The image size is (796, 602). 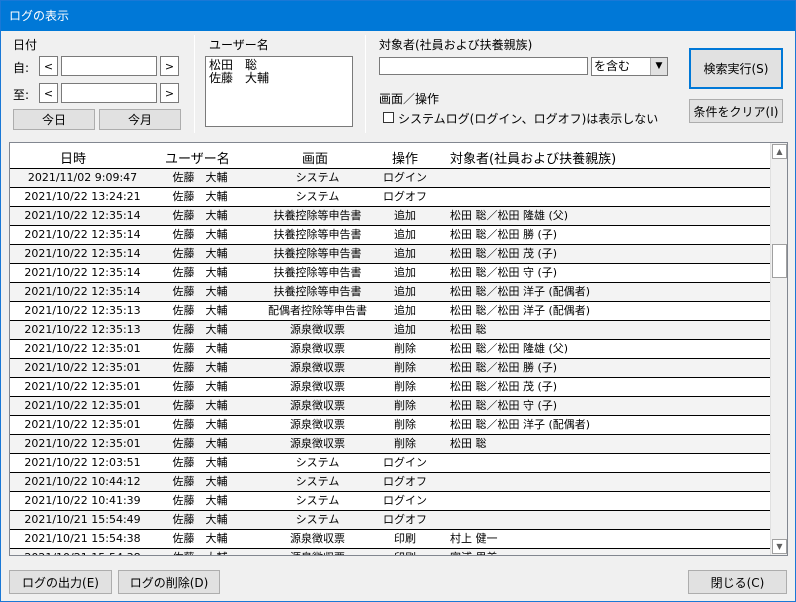 What do you see at coordinates (82, 196) in the screenshot?
I see `cell-datetime: 2021/10/22 13:24:21` at bounding box center [82, 196].